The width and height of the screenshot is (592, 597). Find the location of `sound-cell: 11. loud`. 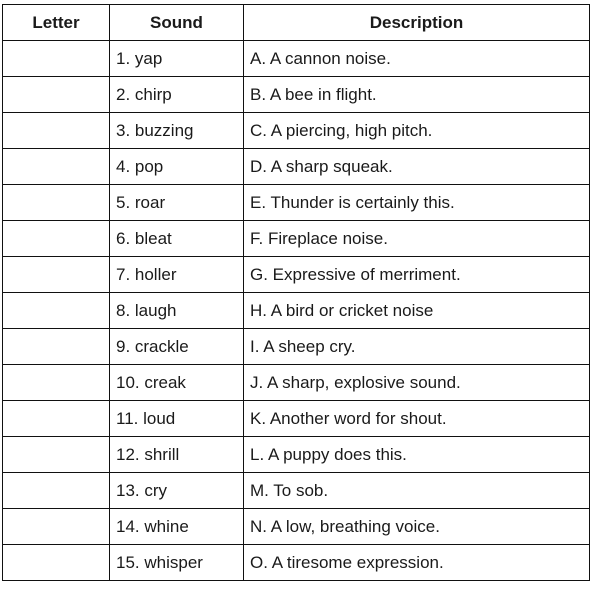

sound-cell: 11. loud is located at coordinates (176, 418).